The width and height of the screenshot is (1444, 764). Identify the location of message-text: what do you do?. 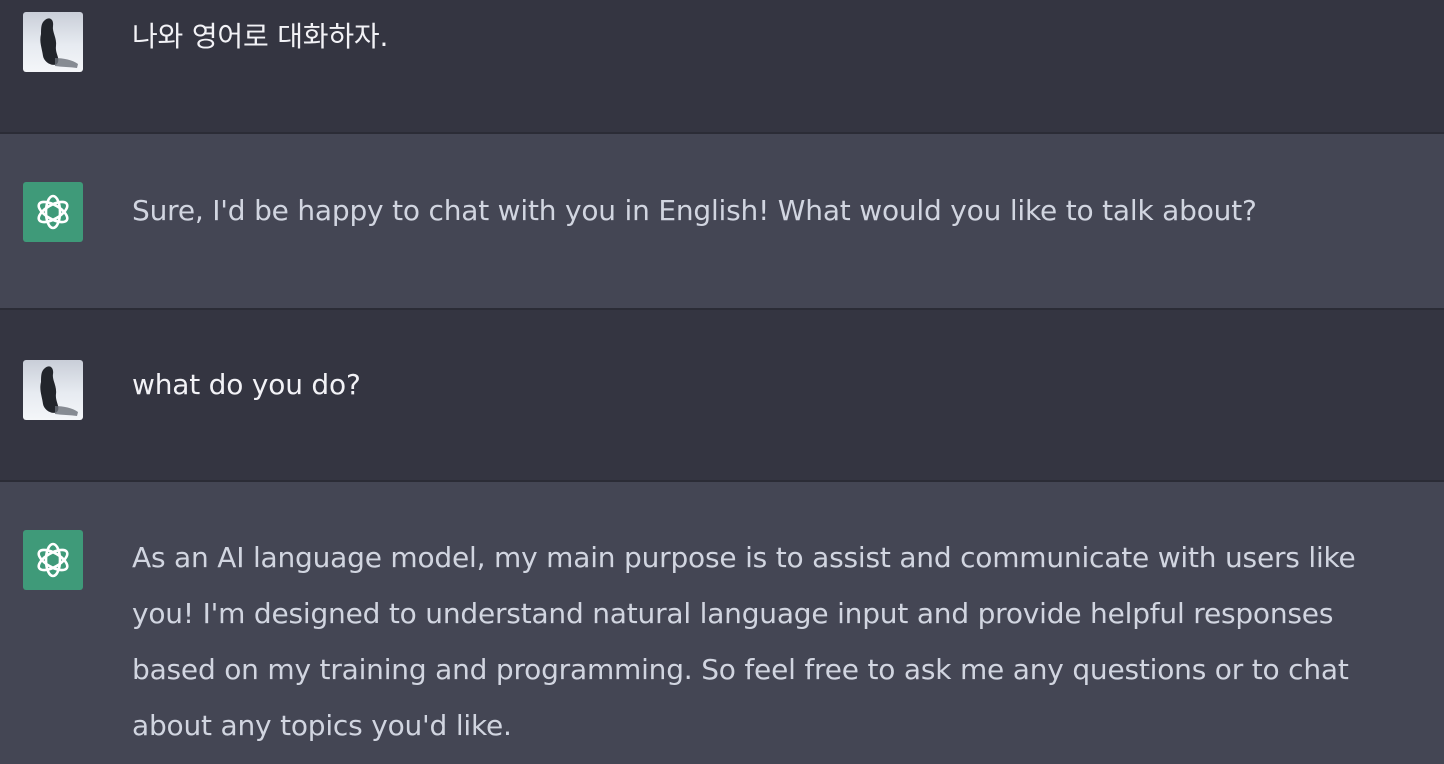
(246, 384).